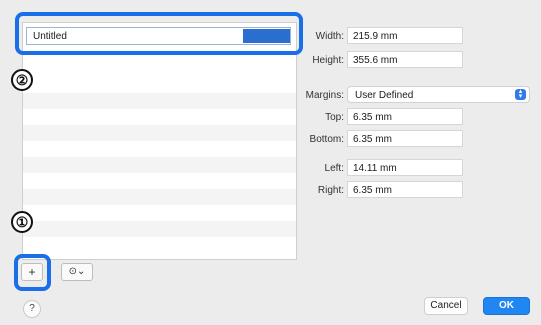 The image size is (541, 325). Describe the element at coordinates (334, 168) in the screenshot. I see `left-margin-label: Left:` at that location.